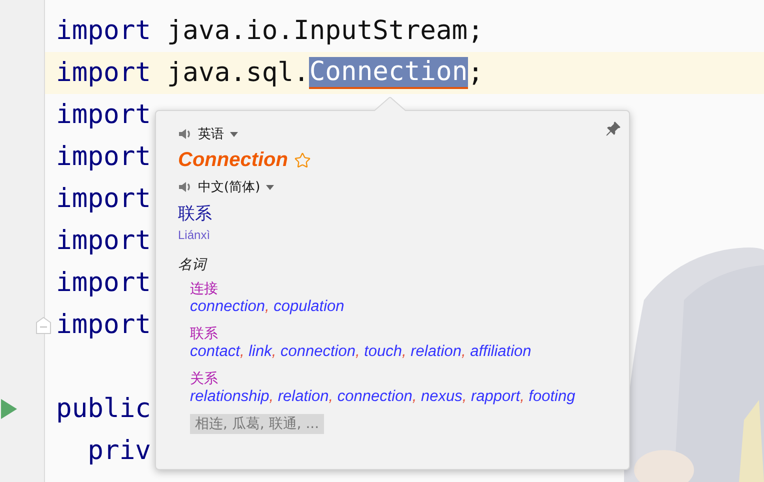 This screenshot has height=482, width=764. Describe the element at coordinates (398, 352) in the screenshot. I see `synonym-list: contact, link, connection, touch, relation, affiliation` at that location.